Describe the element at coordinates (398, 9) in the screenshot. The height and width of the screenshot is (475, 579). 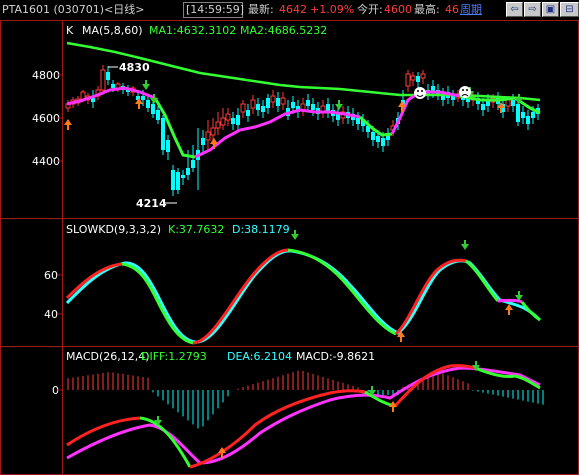
I see `open-price-value: 4600` at that location.